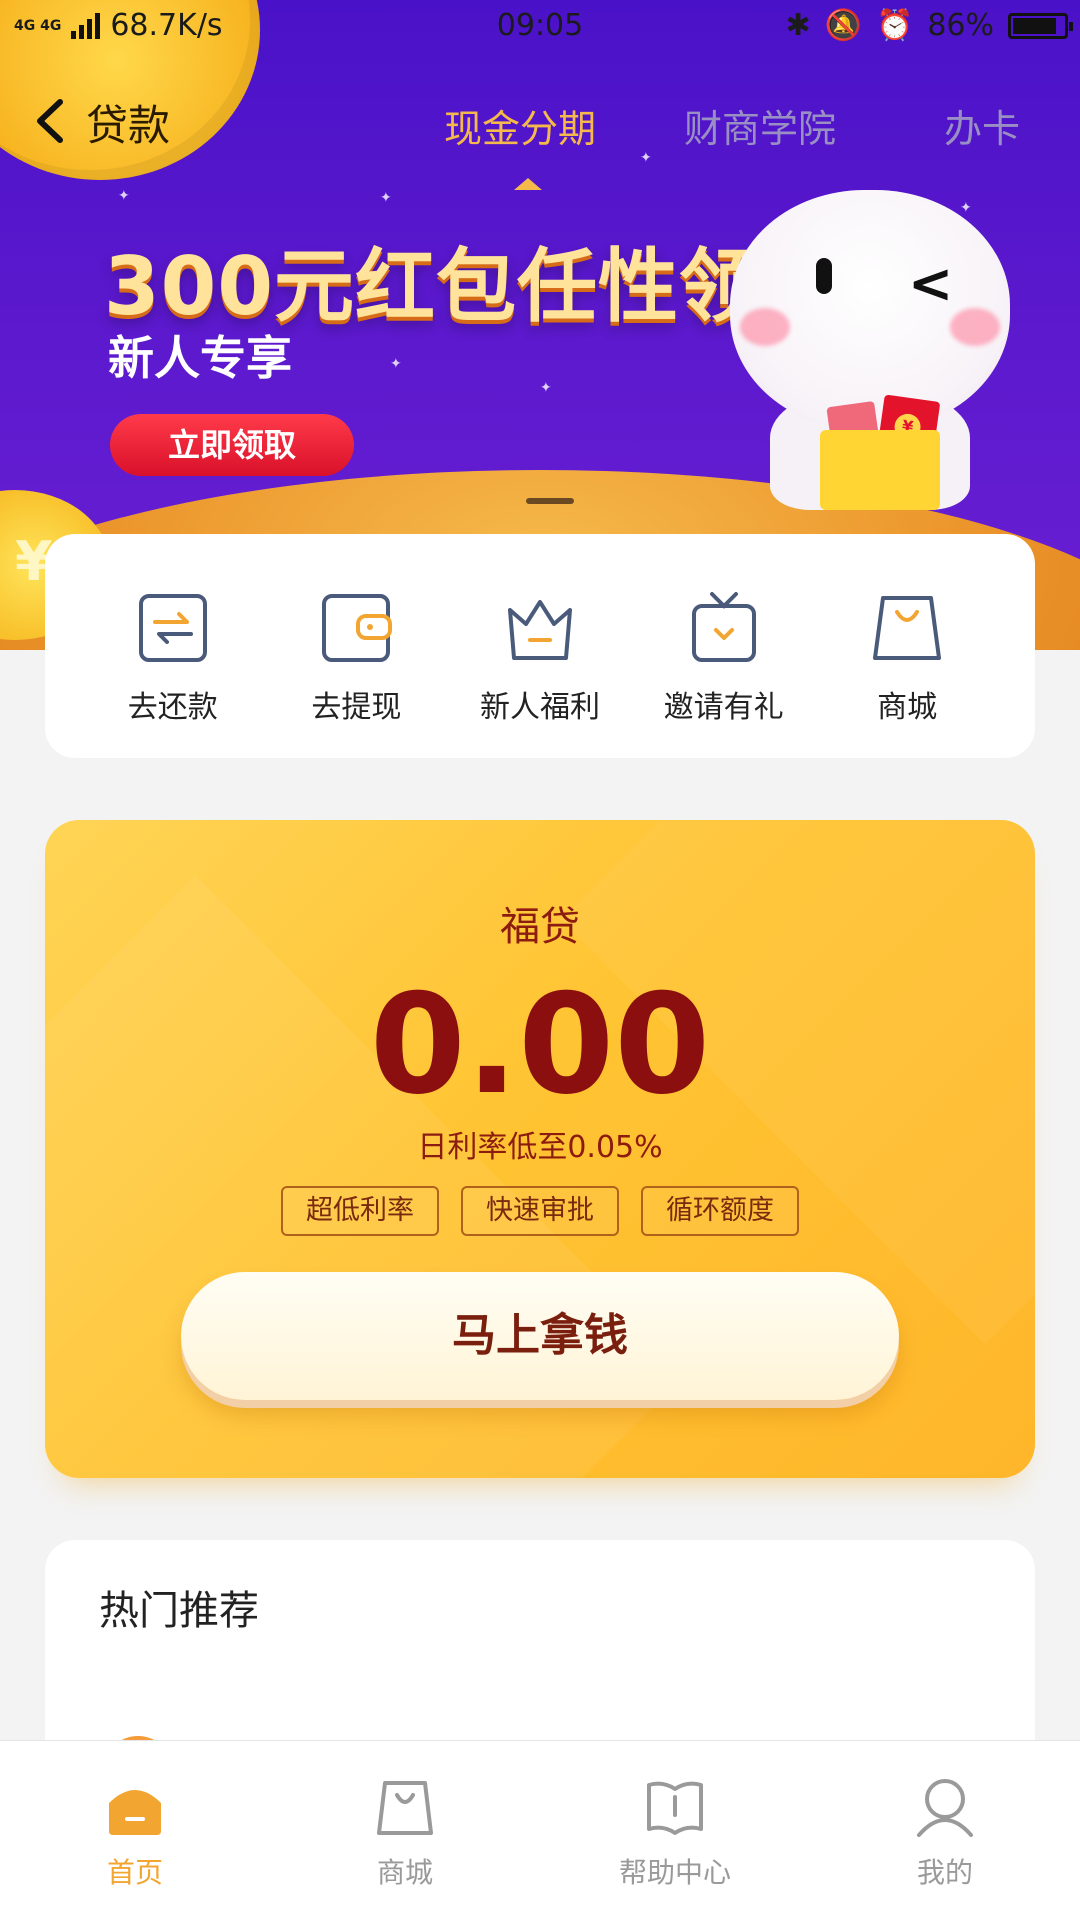  What do you see at coordinates (843, 25) in the screenshot?
I see `mute-bell-icon: 🔕` at bounding box center [843, 25].